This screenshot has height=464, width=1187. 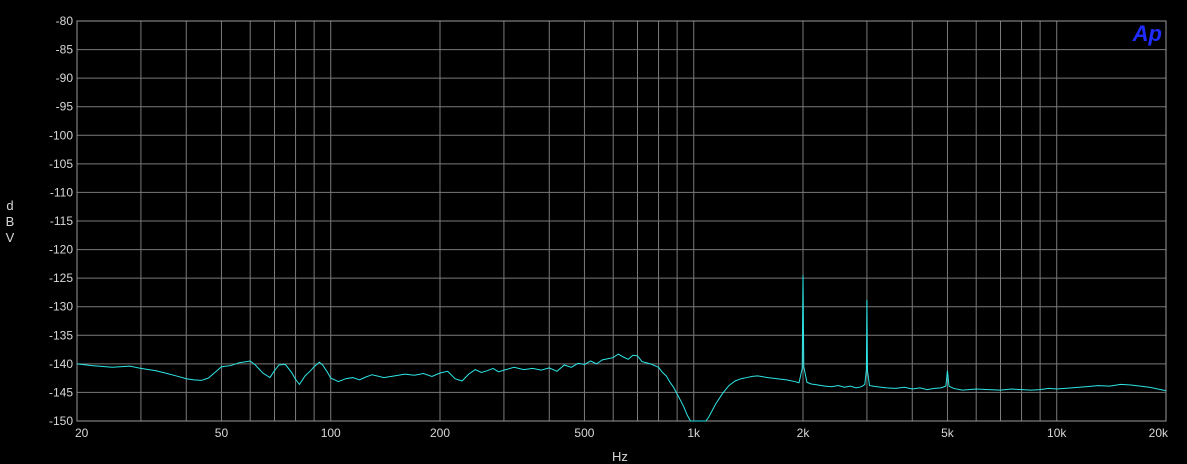 I want to click on y-tick-label: -115, so click(x=61, y=221).